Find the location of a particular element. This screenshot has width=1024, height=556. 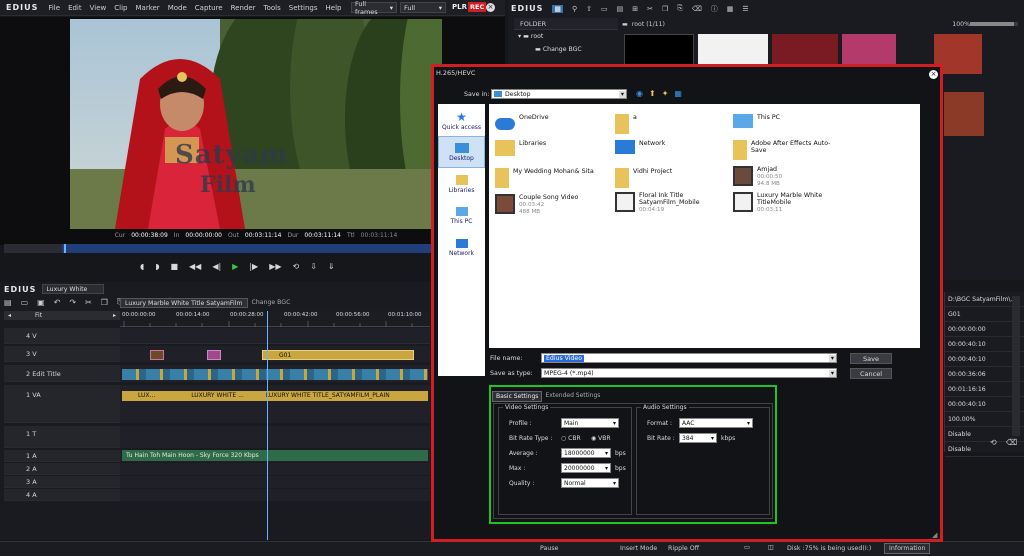

tab-basic-settings: Basic Settings is located at coordinates (517, 396).